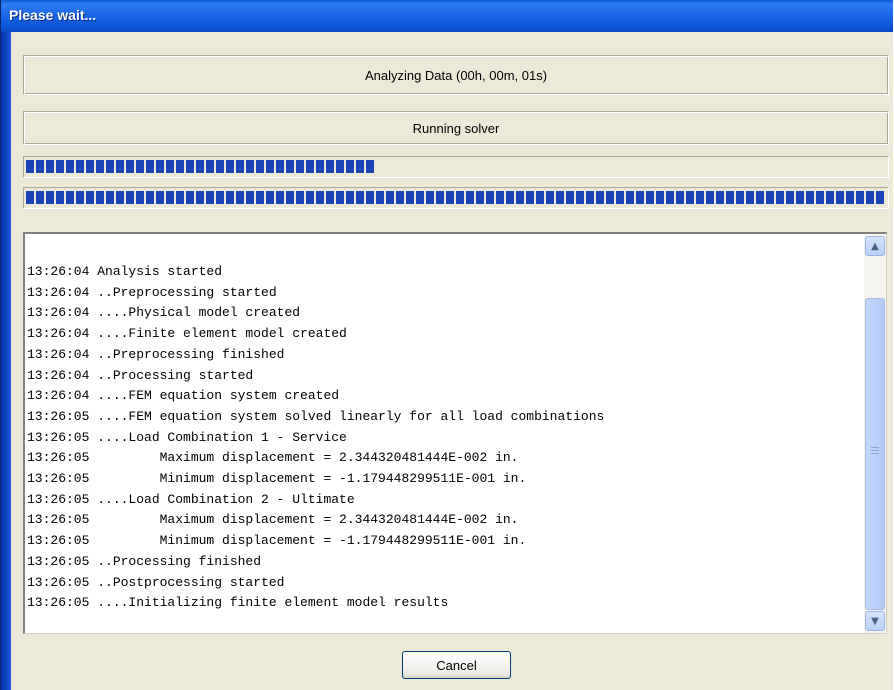 This screenshot has height=690, width=894. I want to click on log-line: 13:26:05 ..Postprocessing started, so click(156, 582).